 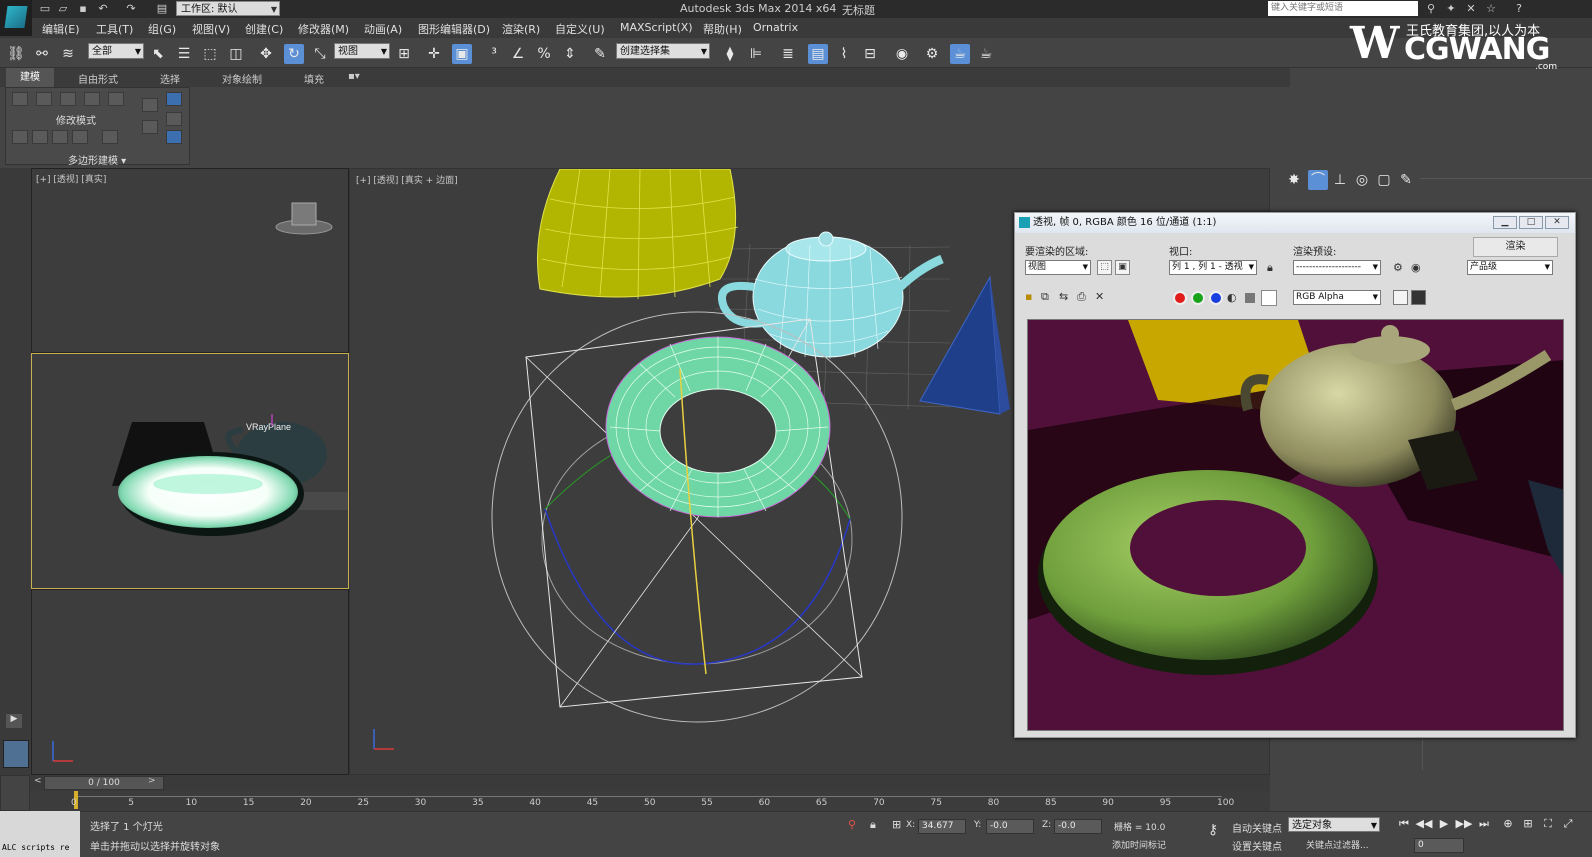 I want to click on undo-icon: ↶, so click(x=103, y=8).